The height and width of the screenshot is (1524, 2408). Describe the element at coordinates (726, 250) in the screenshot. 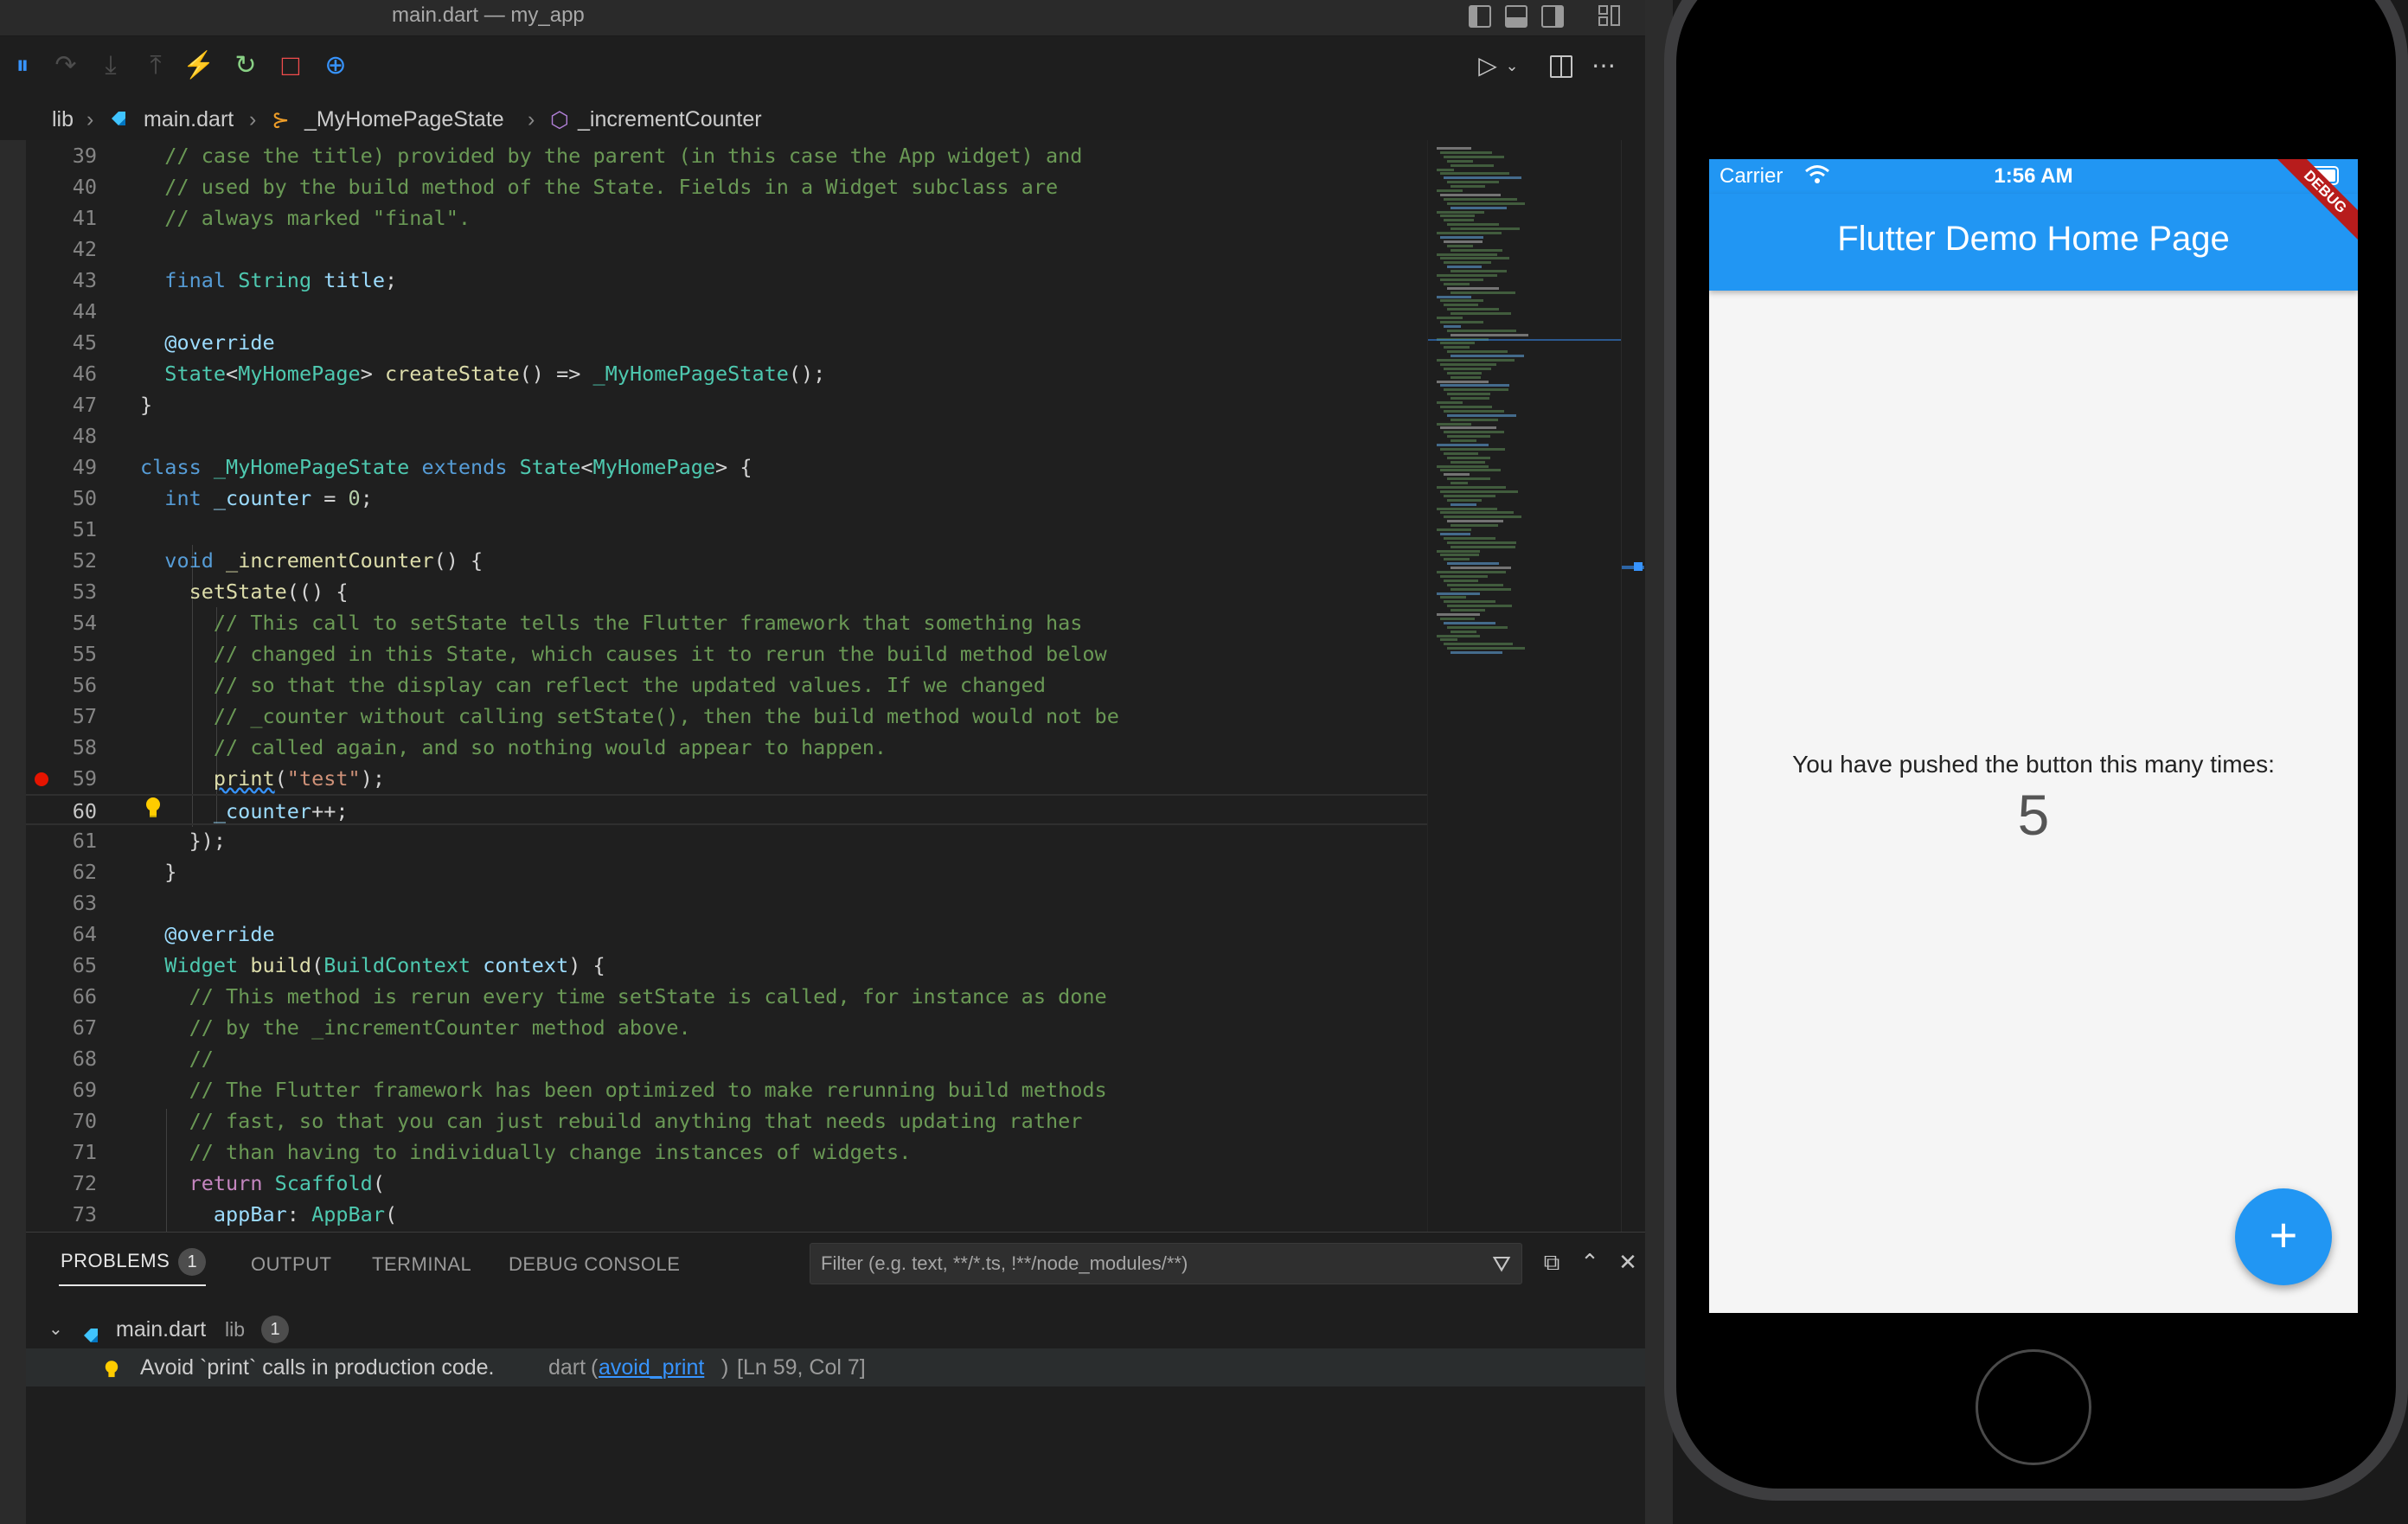

I see `code-line: 42` at that location.